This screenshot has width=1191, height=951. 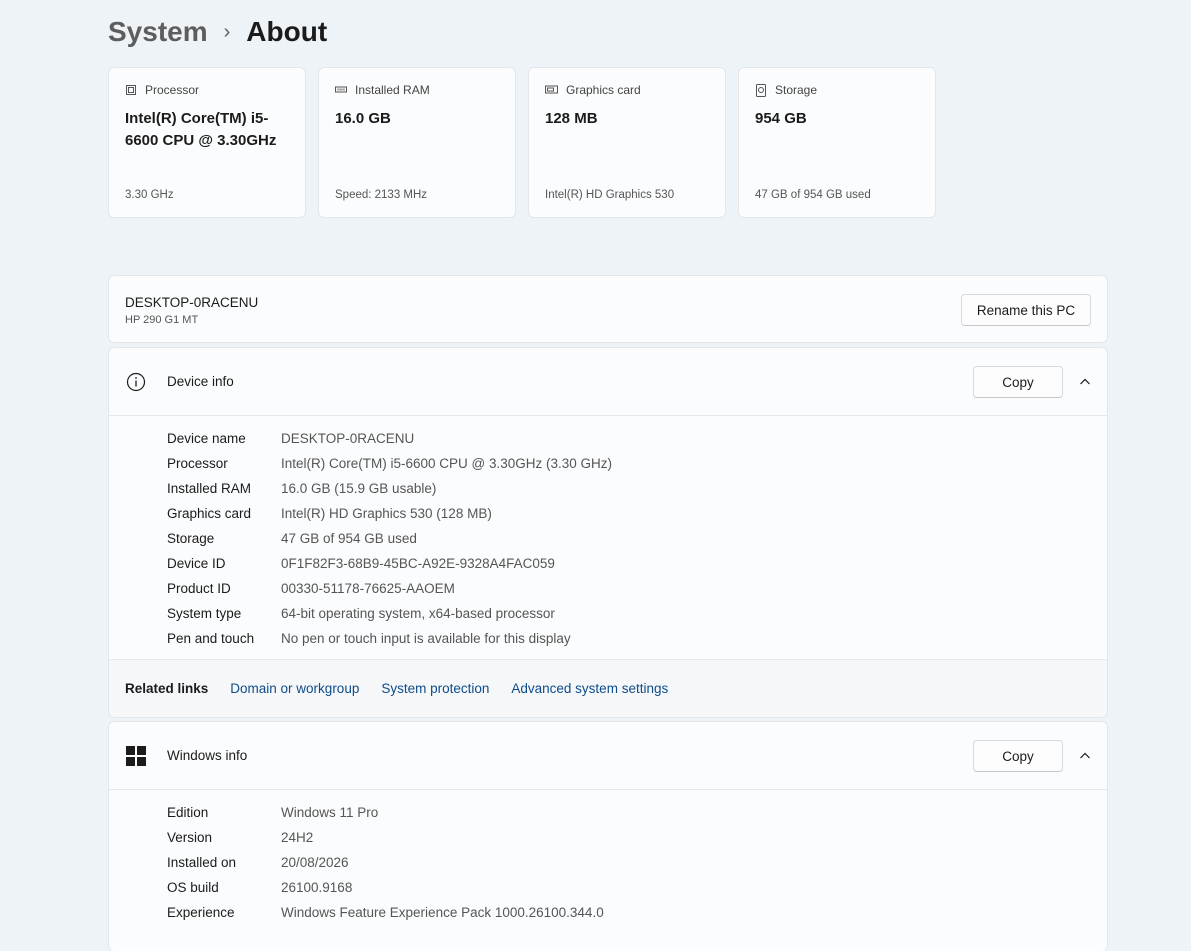 What do you see at coordinates (167, 688) in the screenshot?
I see `related-links-label: Related links` at bounding box center [167, 688].